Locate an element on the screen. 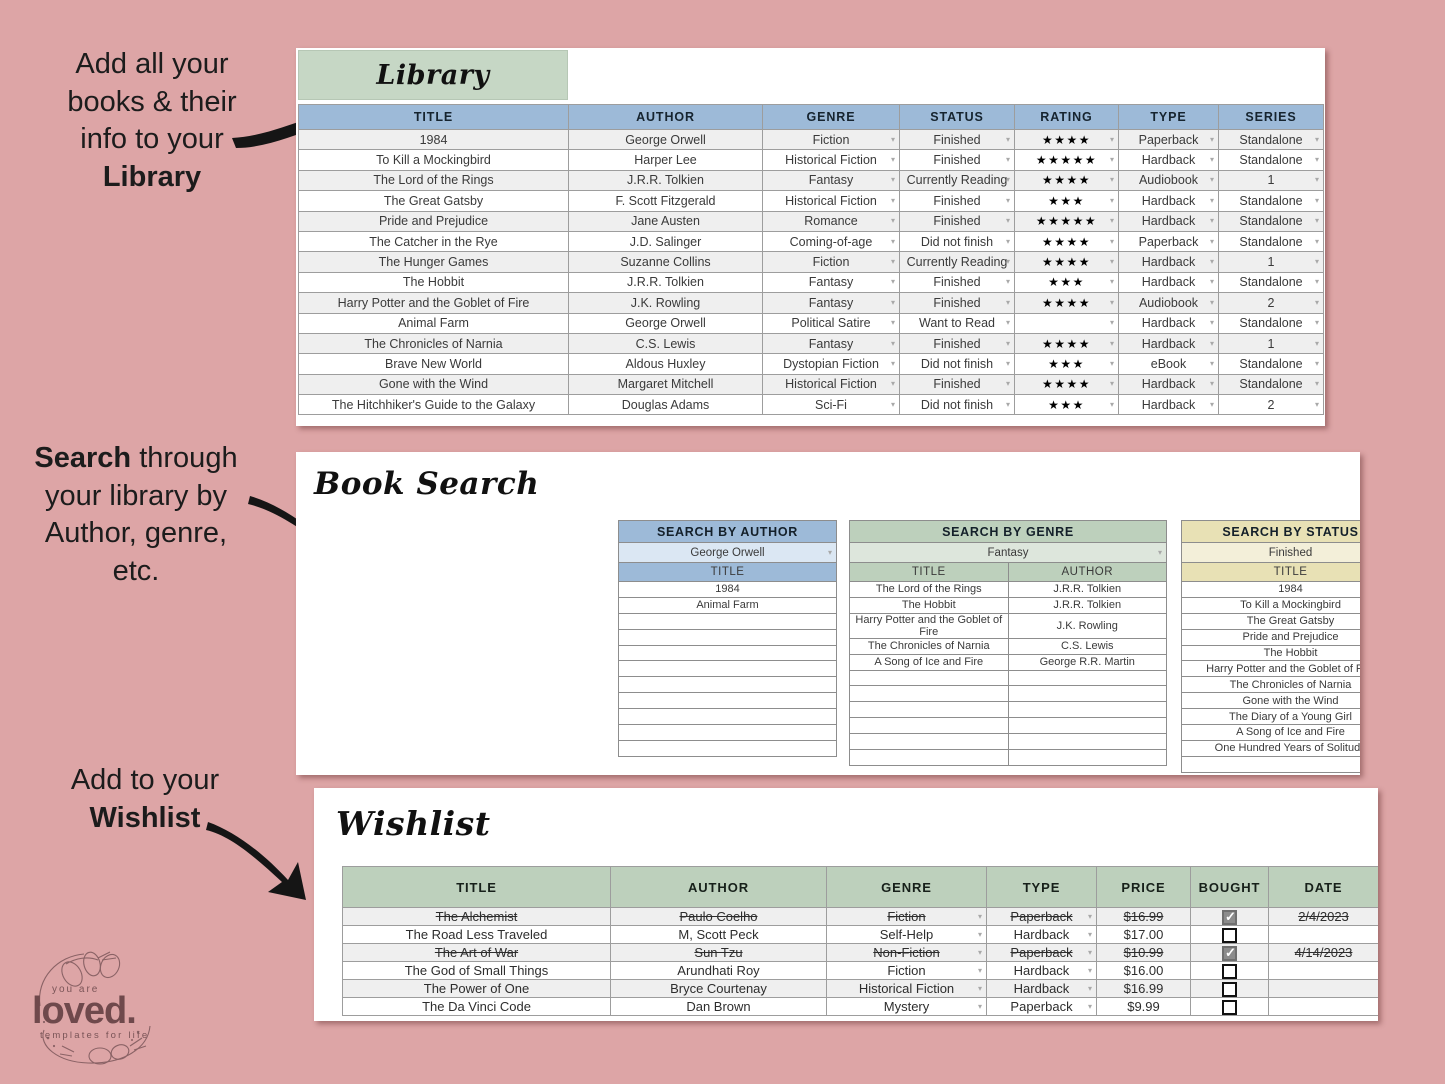  wishlist-cell-genre: Fiction ▾ is located at coordinates (906, 916).